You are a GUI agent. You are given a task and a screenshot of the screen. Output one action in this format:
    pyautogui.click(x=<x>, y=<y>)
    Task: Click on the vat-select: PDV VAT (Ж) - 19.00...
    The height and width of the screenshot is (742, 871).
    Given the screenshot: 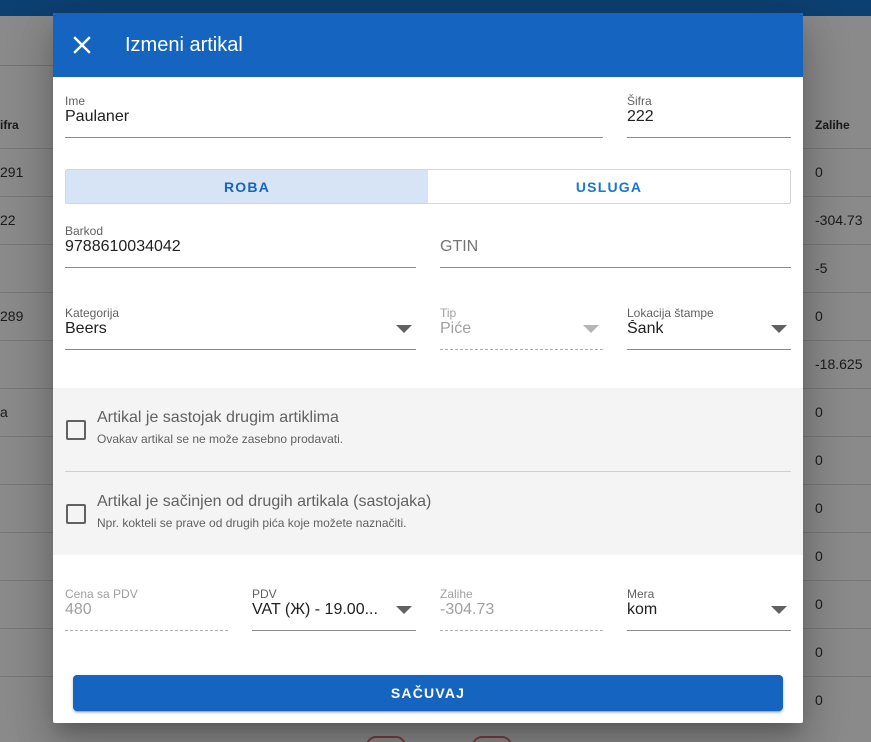 What is the action you would take?
    pyautogui.click(x=334, y=609)
    